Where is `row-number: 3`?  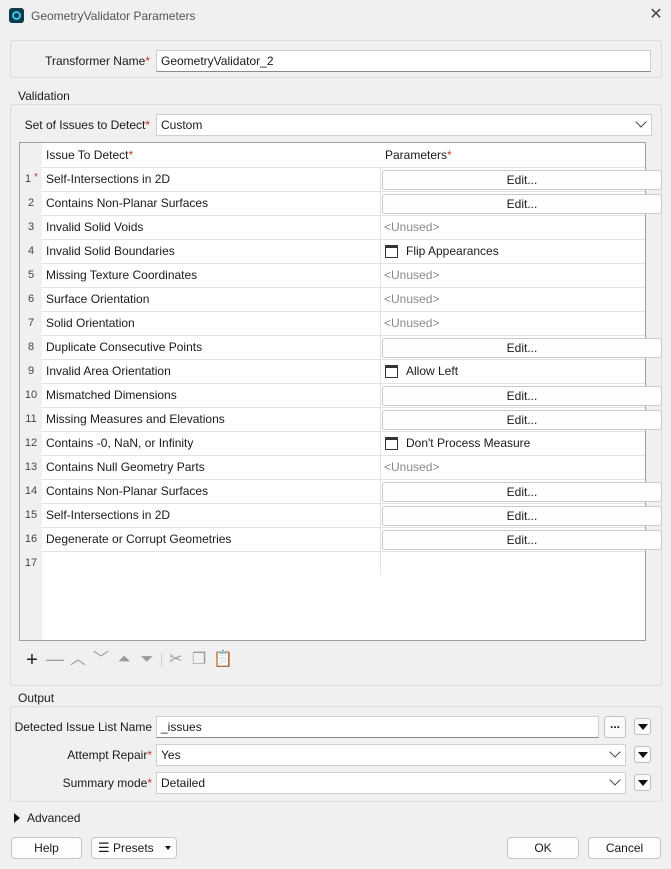 row-number: 3 is located at coordinates (31, 227).